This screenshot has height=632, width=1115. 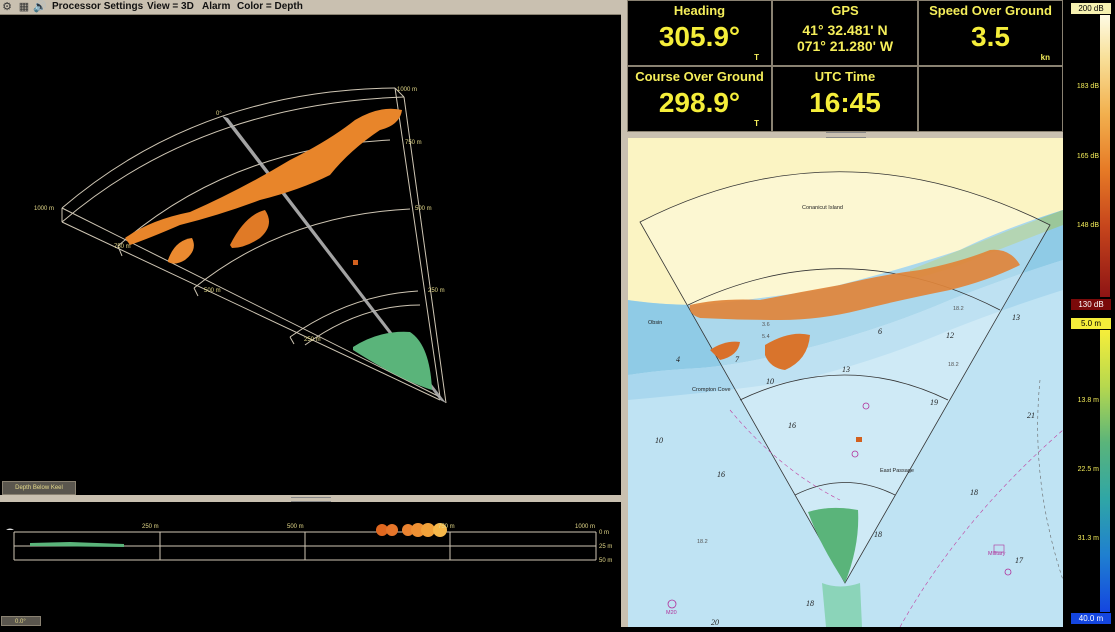 I want to click on sounding: 21, so click(x=1031, y=415).